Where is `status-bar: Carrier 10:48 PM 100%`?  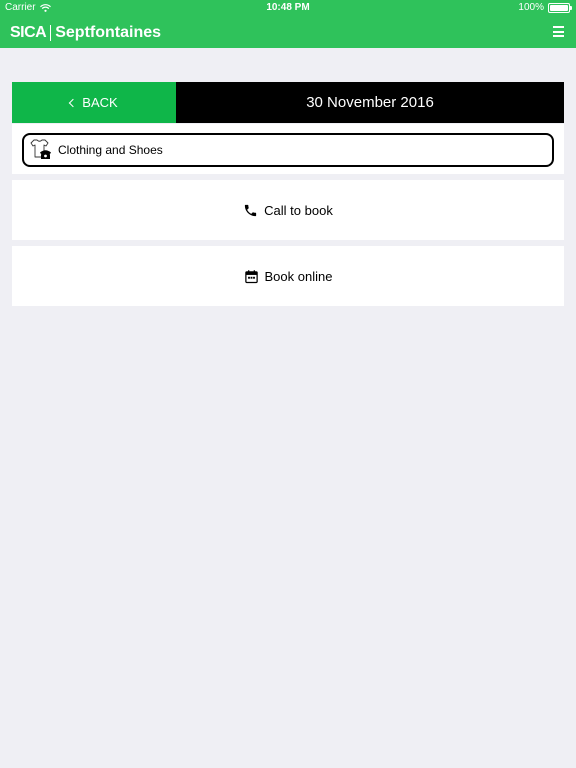
status-bar: Carrier 10:48 PM 100% is located at coordinates (288, 8).